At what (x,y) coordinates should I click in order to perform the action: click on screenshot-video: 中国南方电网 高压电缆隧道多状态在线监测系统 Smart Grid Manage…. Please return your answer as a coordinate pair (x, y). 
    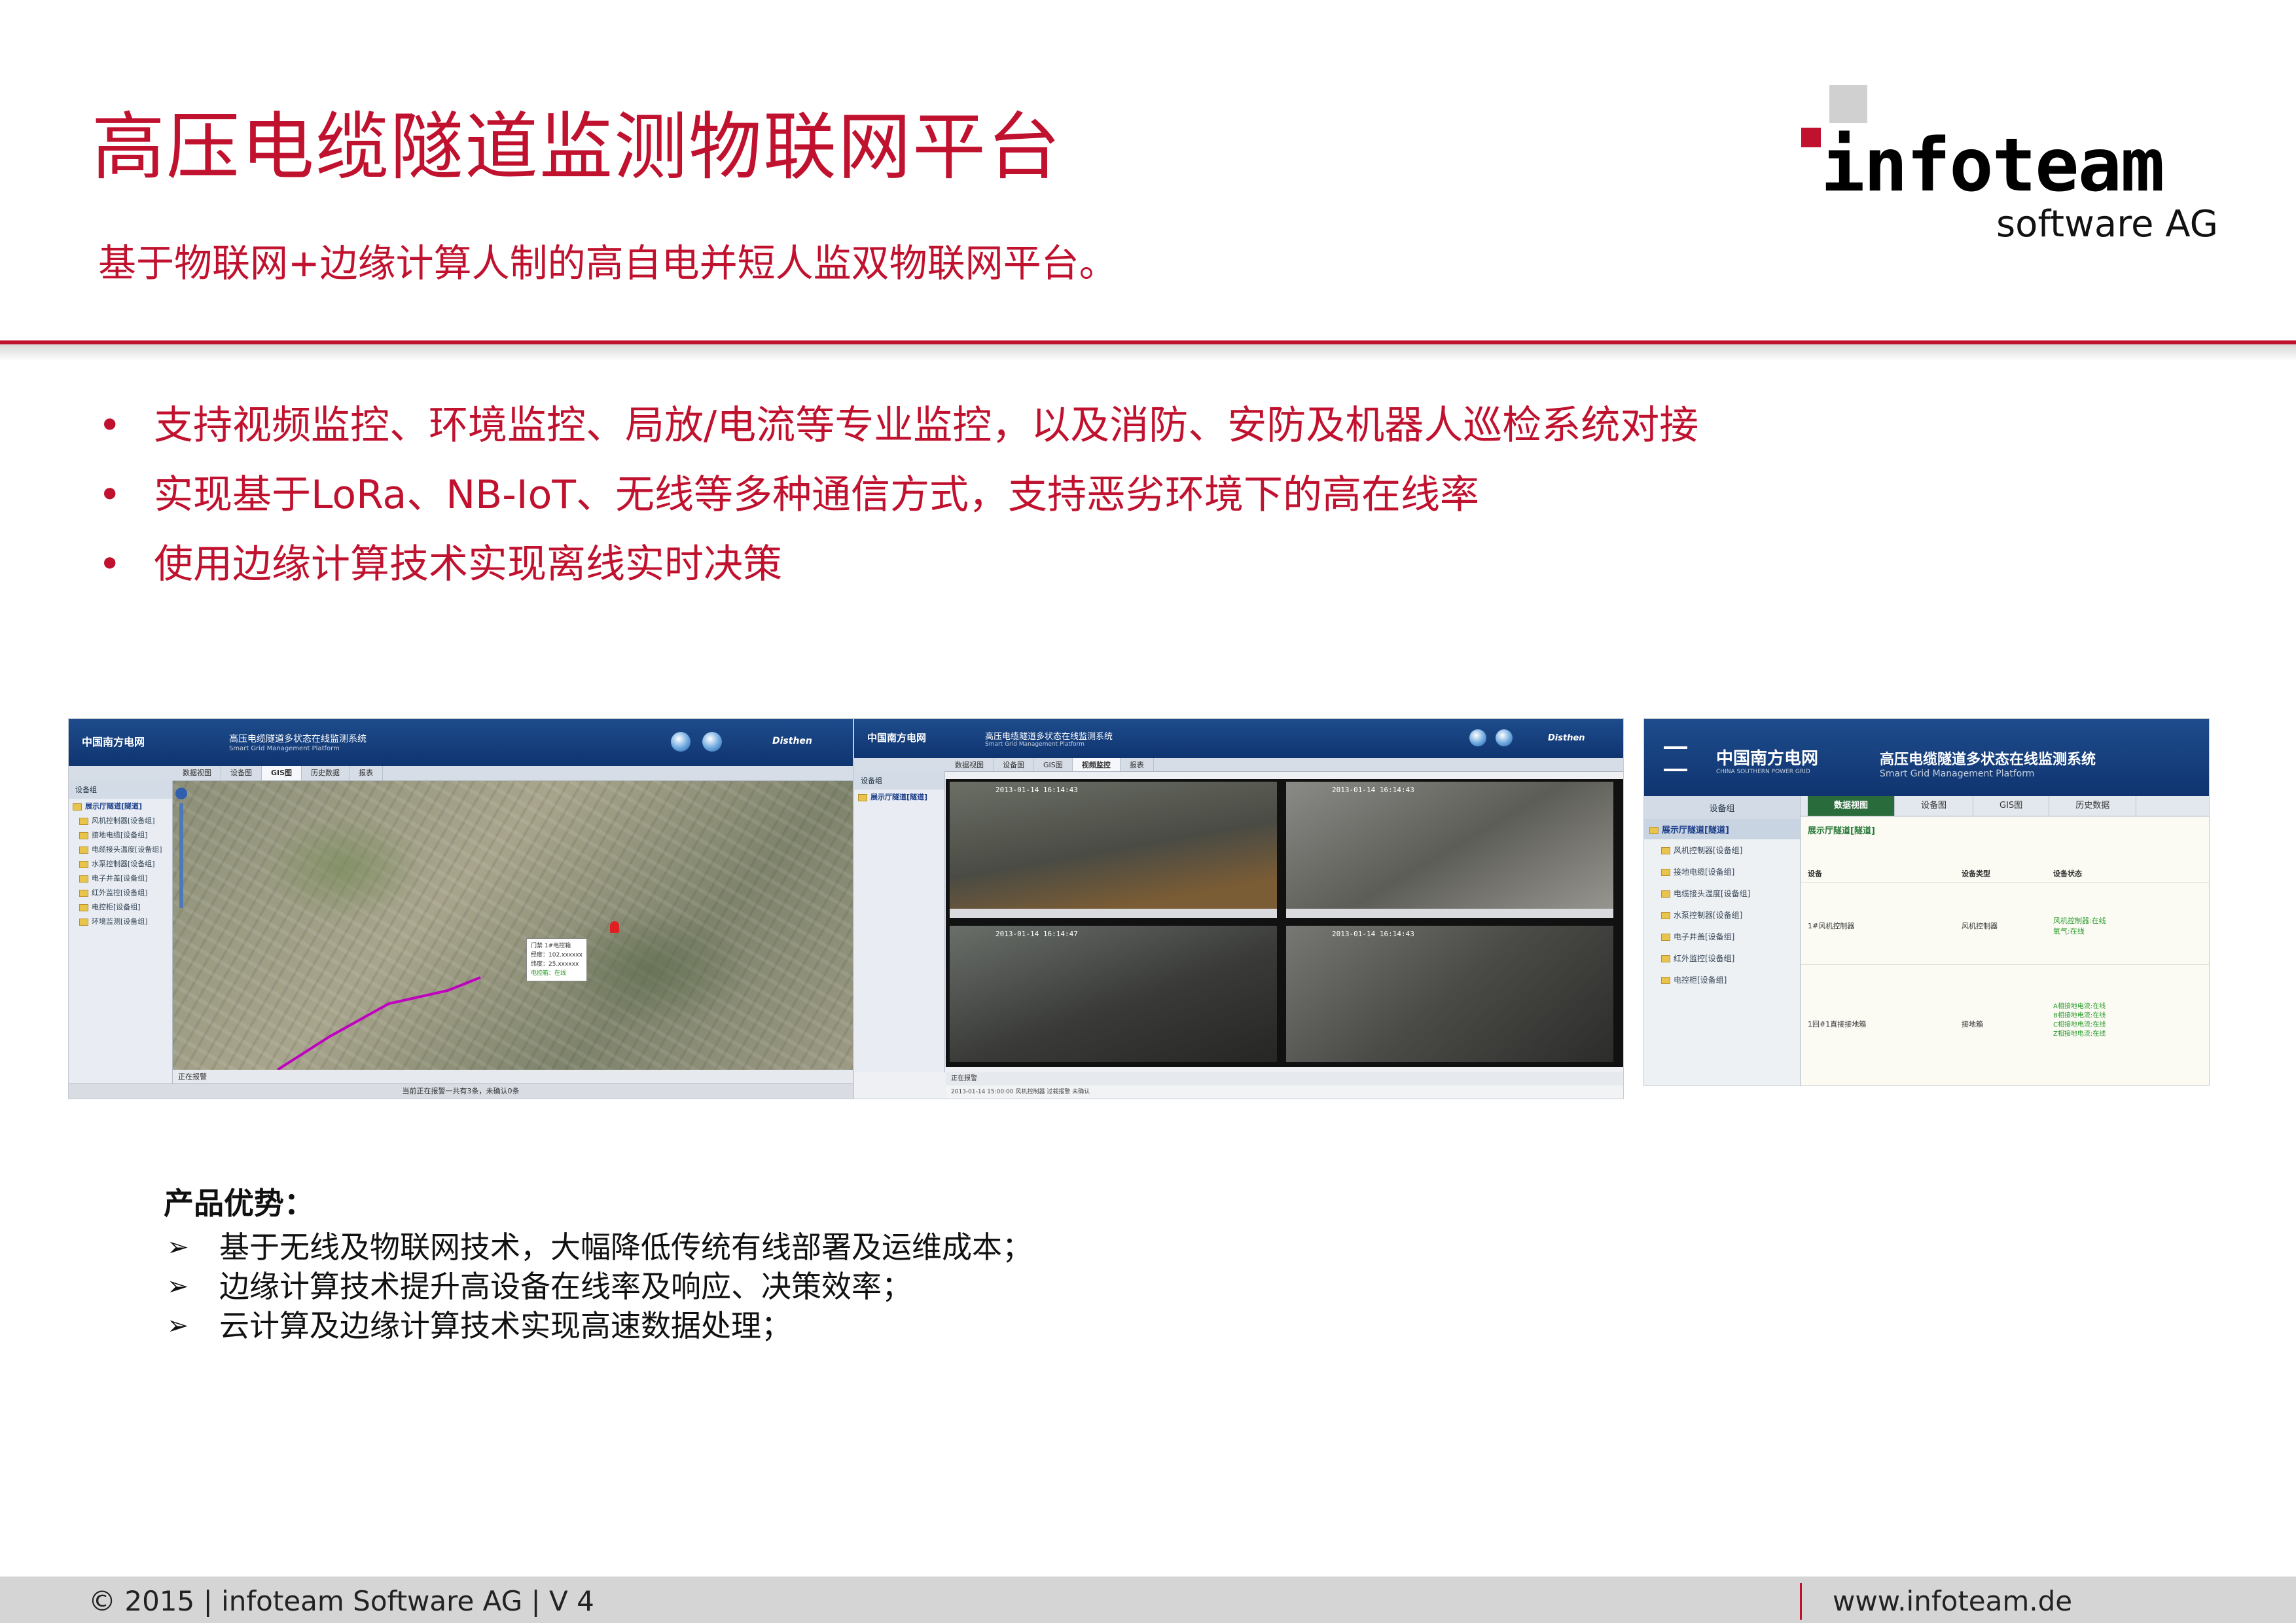
    Looking at the image, I should click on (1238, 909).